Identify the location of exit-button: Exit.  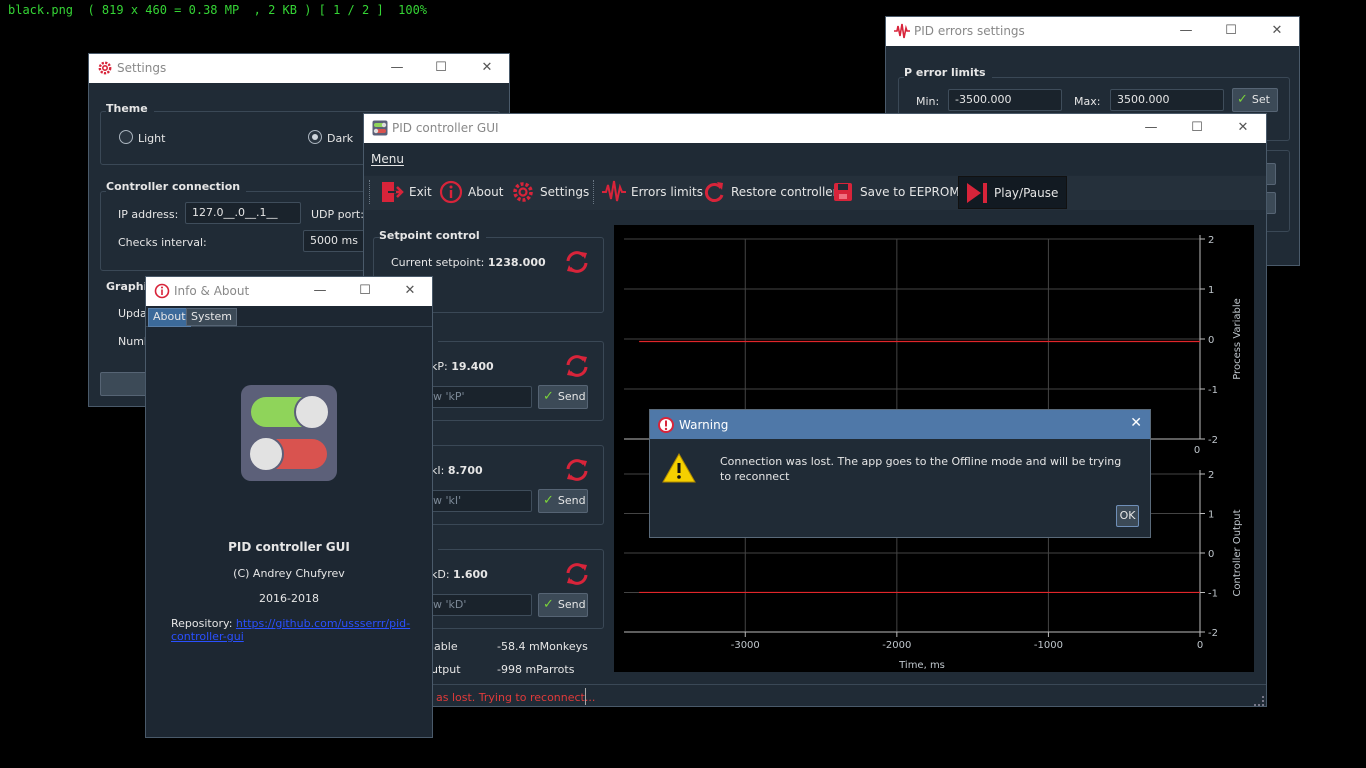
(406, 192).